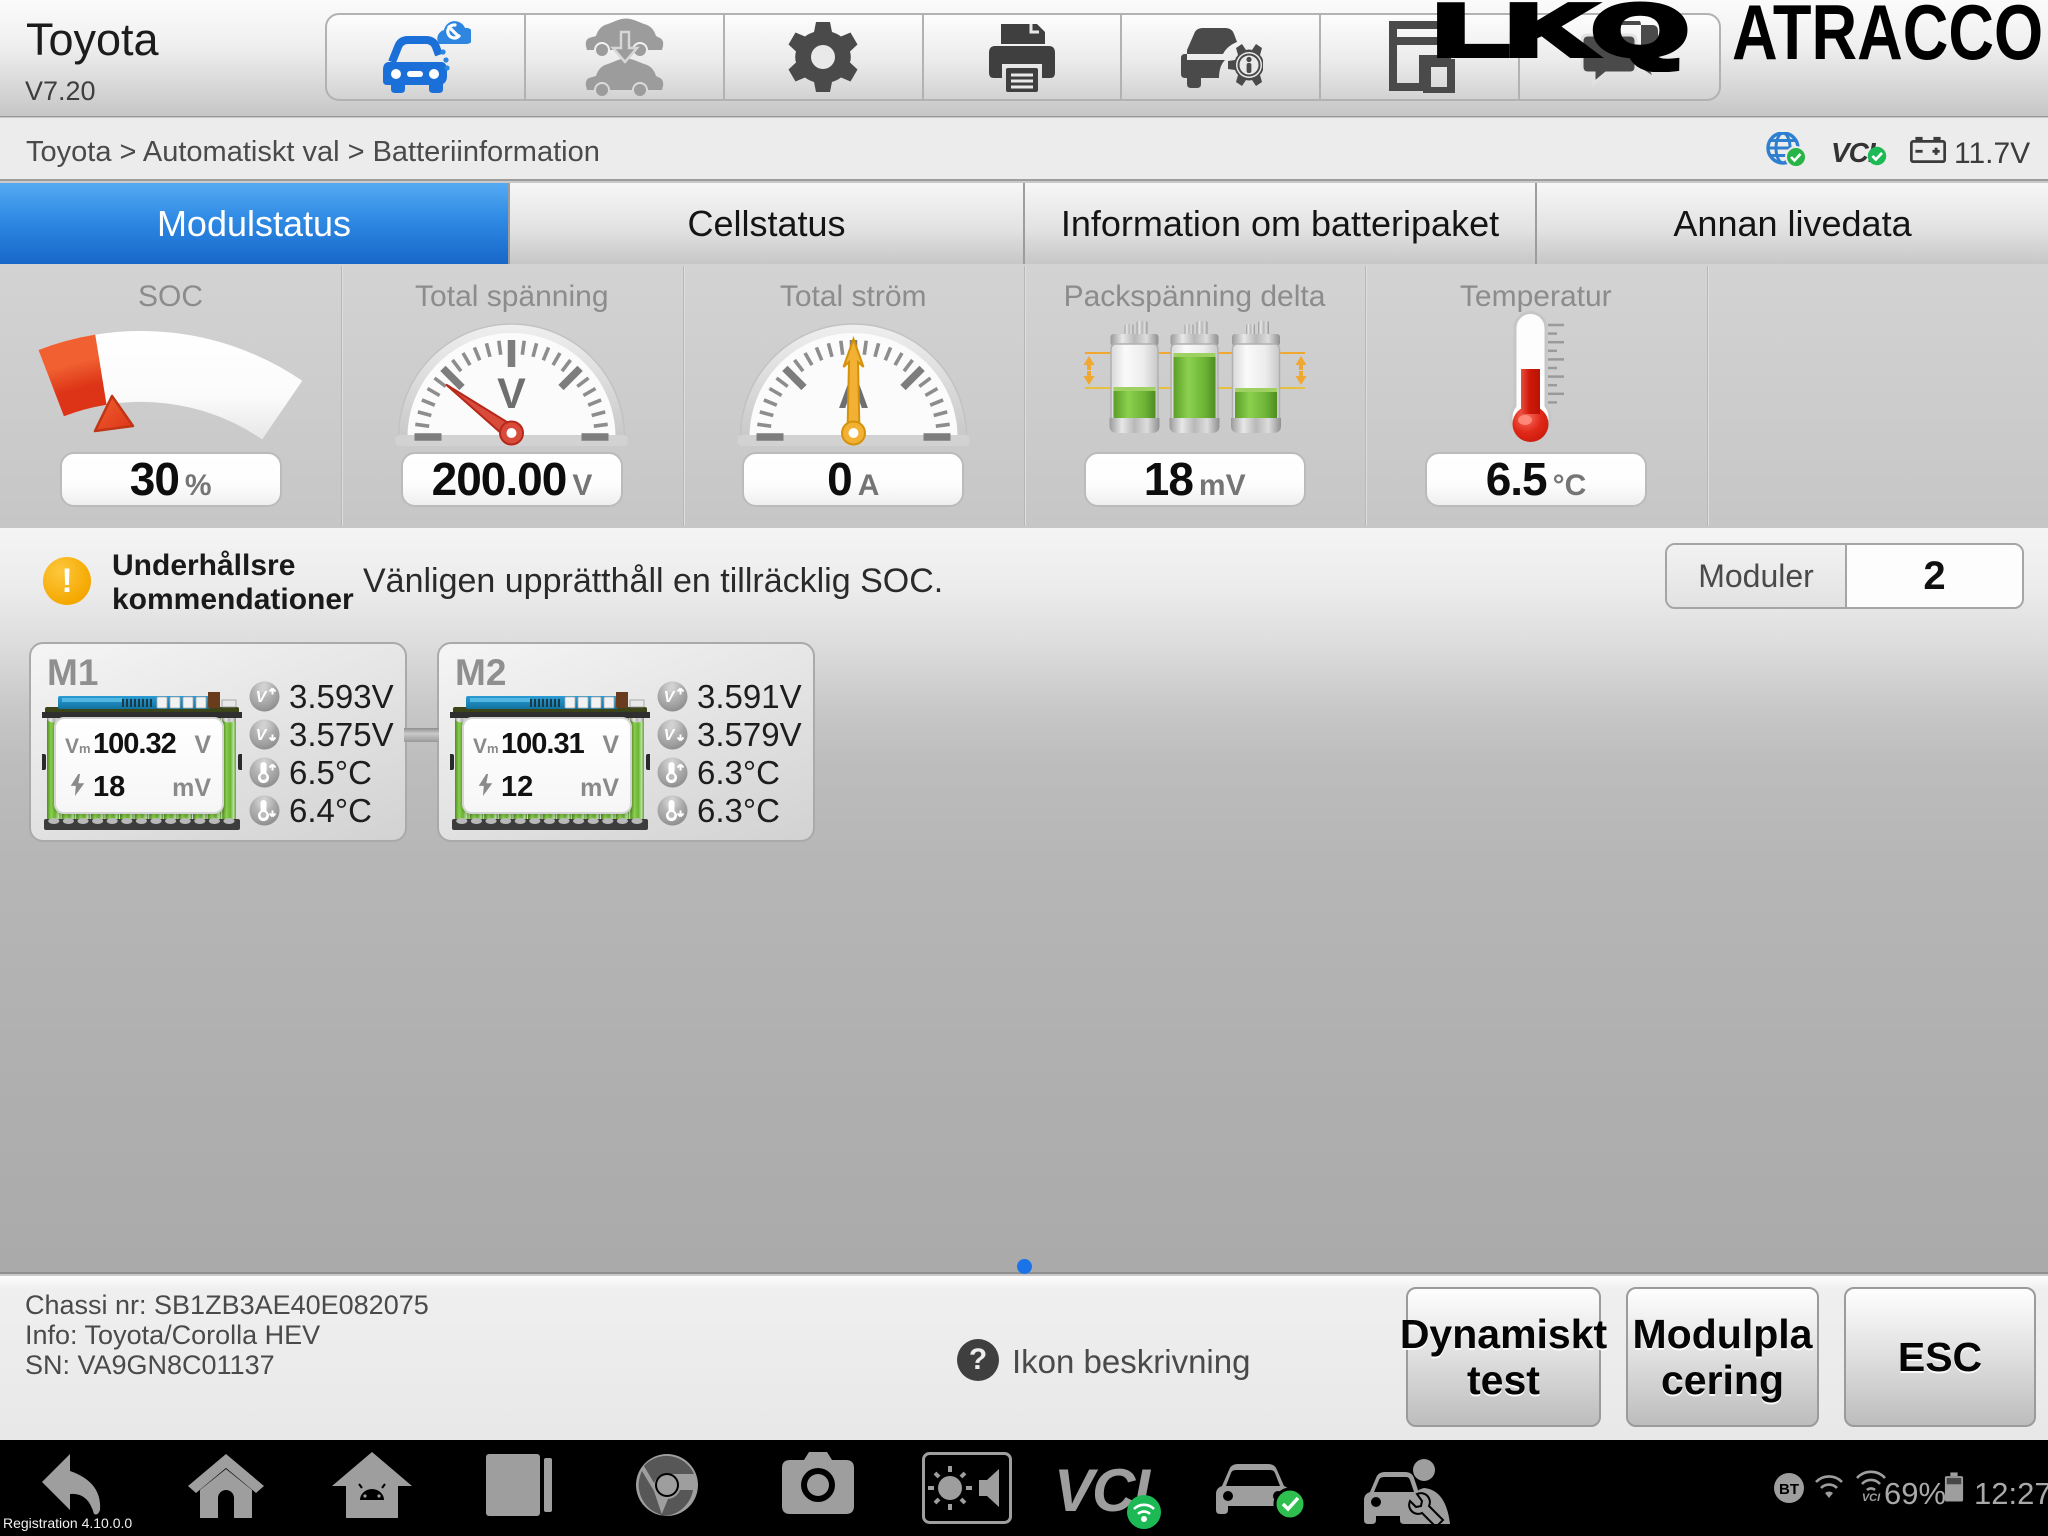 The image size is (2048, 1536). Describe the element at coordinates (1789, 1489) in the screenshot. I see `svg-text: BT` at that location.